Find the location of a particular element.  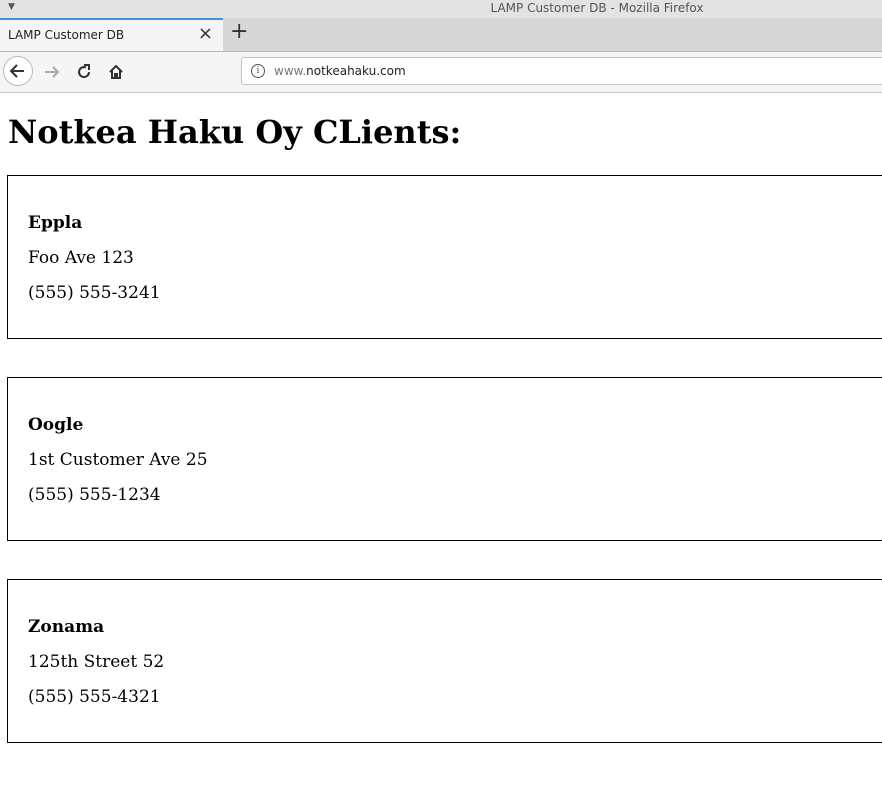

tab-active: LAMP Customer DB × is located at coordinates (111, 34).